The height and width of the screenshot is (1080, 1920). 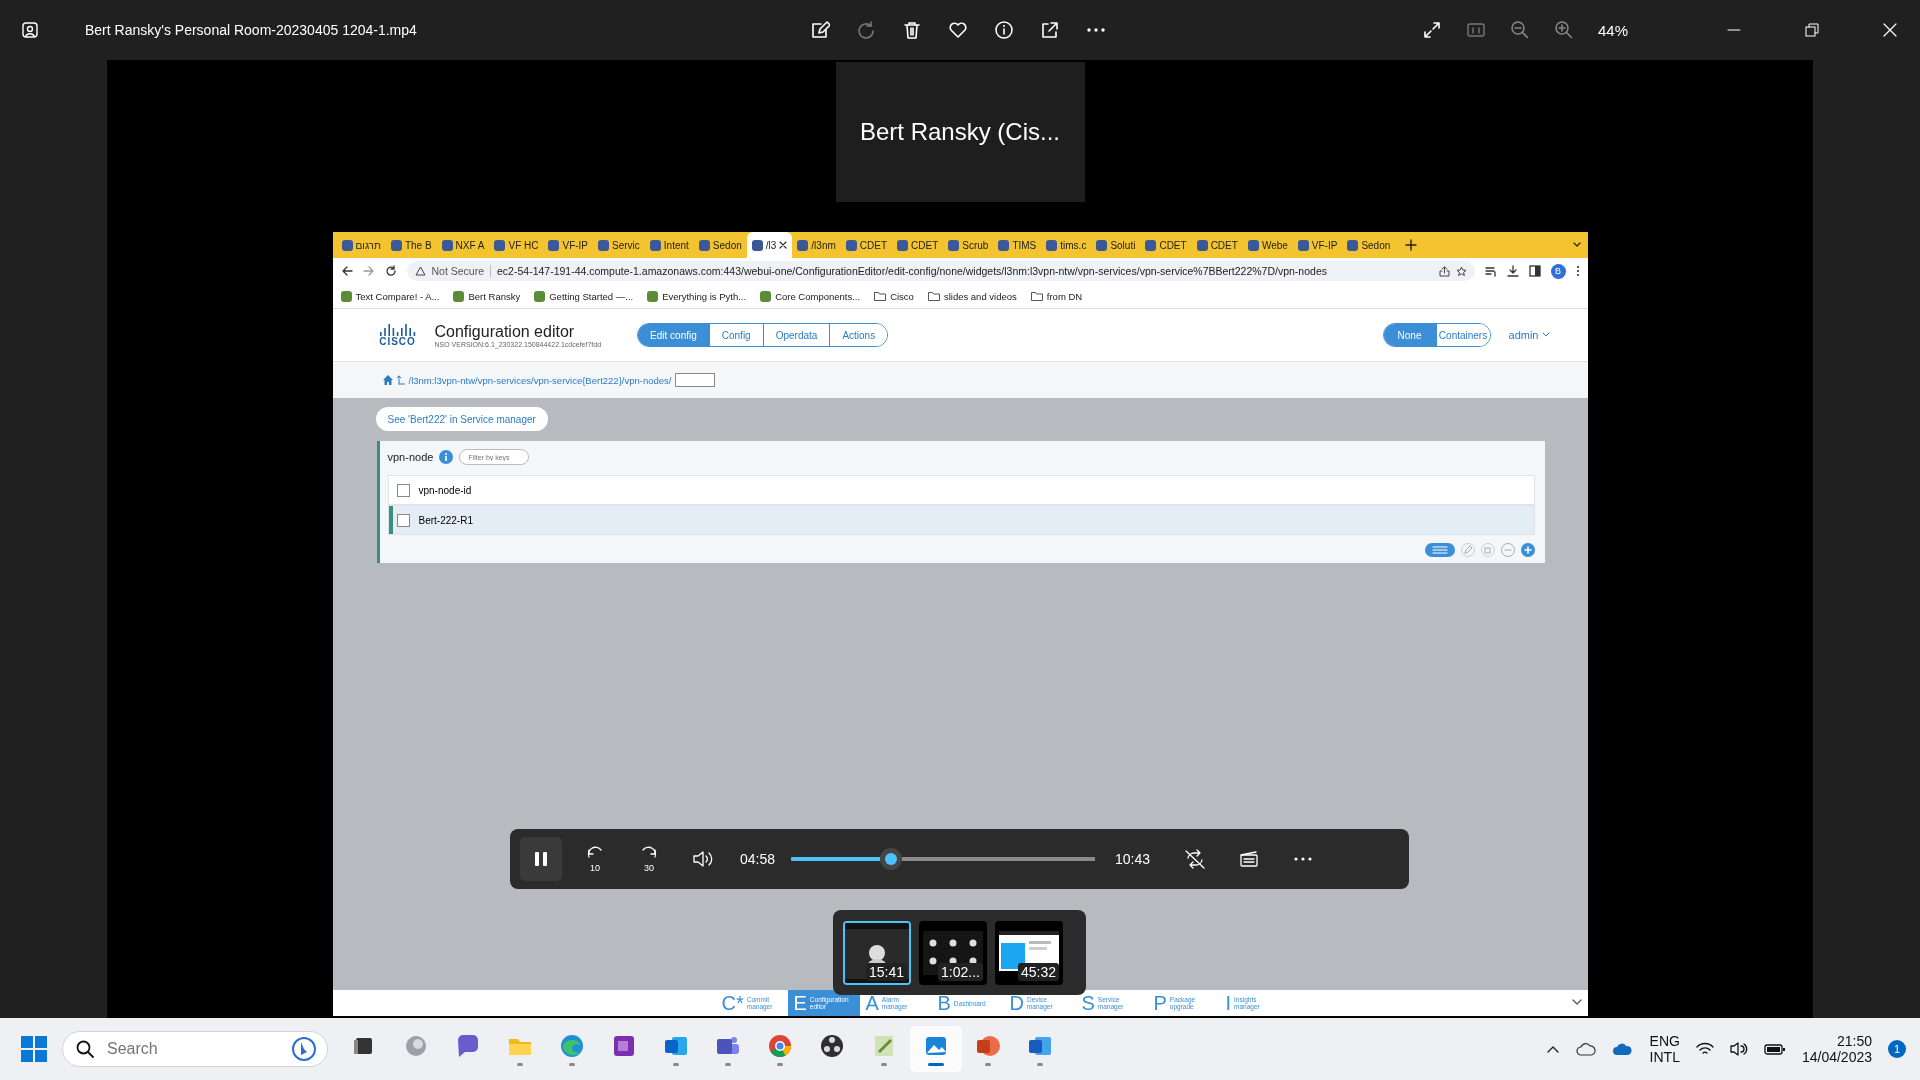 I want to click on reload-icon, so click(x=390, y=271).